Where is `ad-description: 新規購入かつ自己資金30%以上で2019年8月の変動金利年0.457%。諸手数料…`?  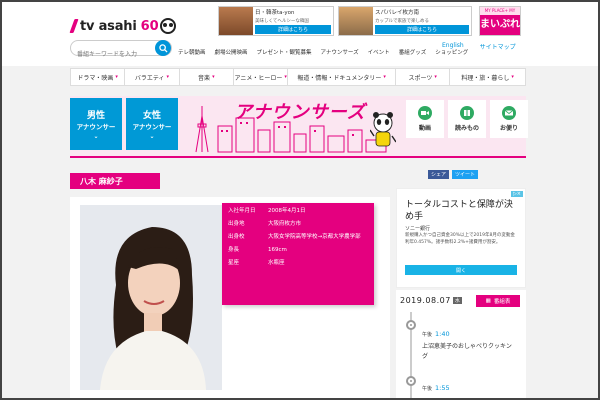 ad-description: 新規購入かつ自己資金30%以上で2019年8月の変動金利年0.457%。諸手数料… is located at coordinates (460, 239).